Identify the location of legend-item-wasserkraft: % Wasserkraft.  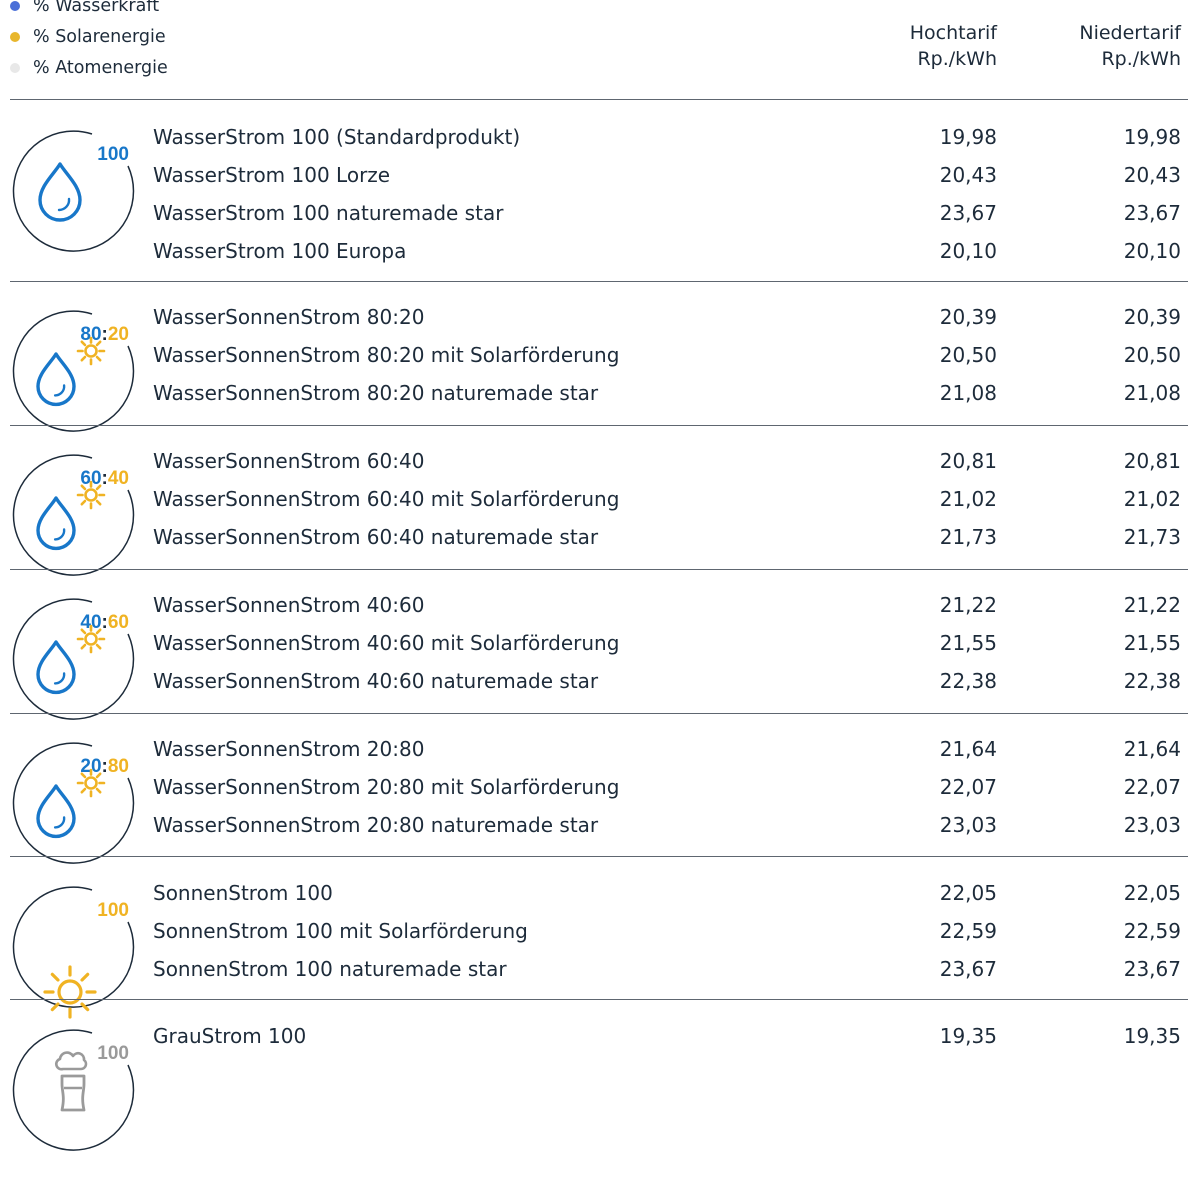
(89, 10).